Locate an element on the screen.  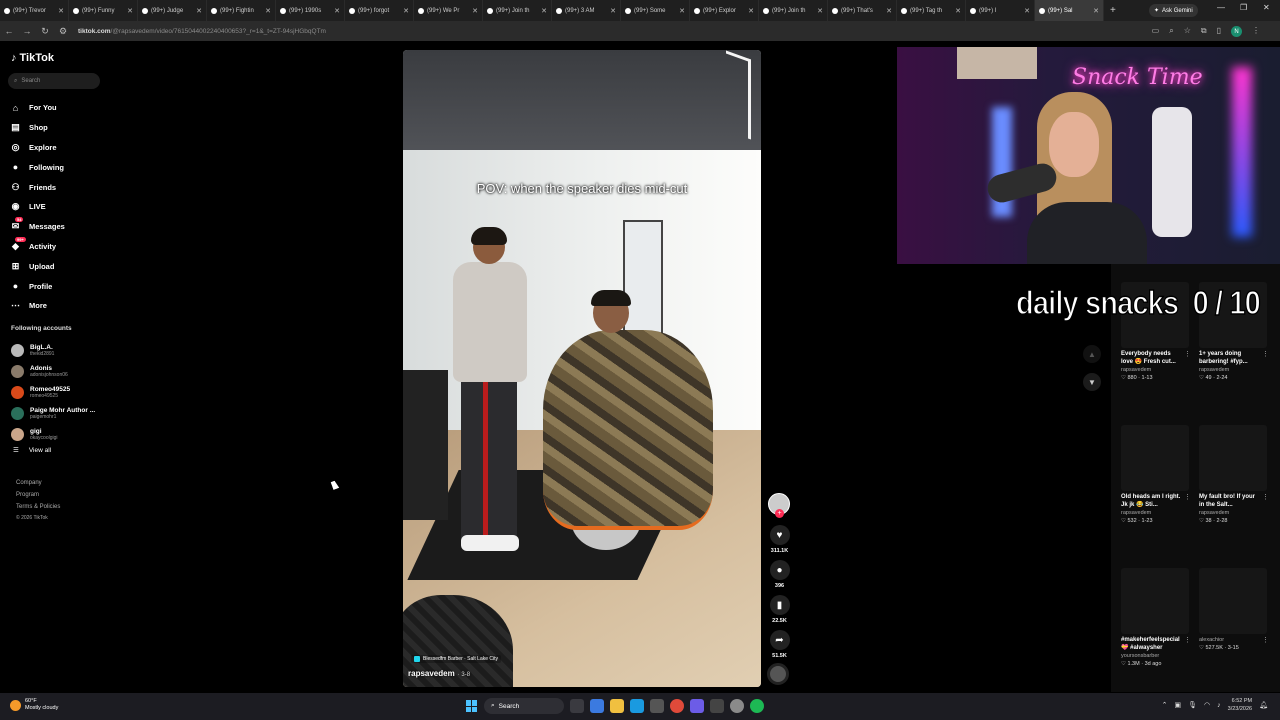
settings-icon is located at coordinates (737, 706).